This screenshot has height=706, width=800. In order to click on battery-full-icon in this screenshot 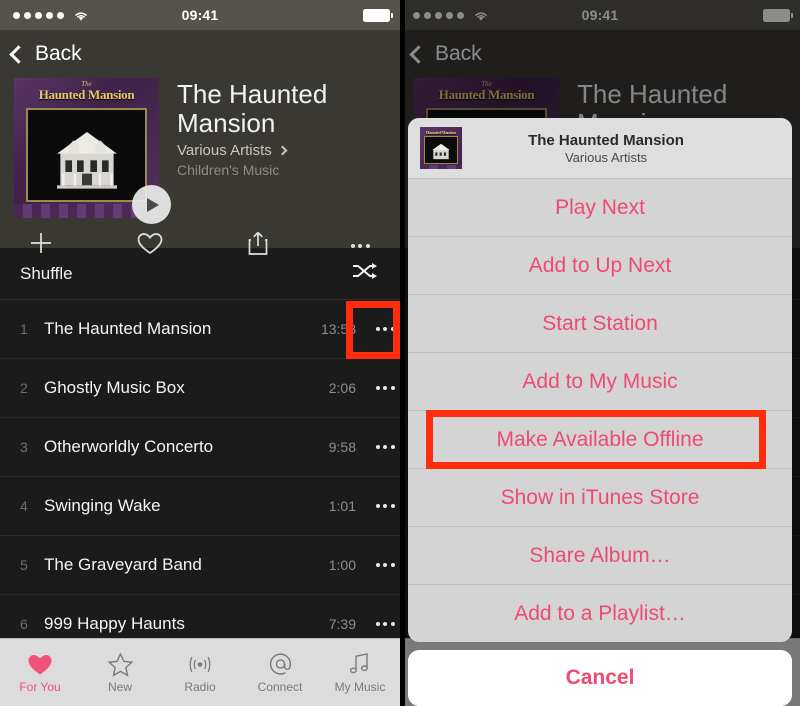, I will do `click(378, 15)`.